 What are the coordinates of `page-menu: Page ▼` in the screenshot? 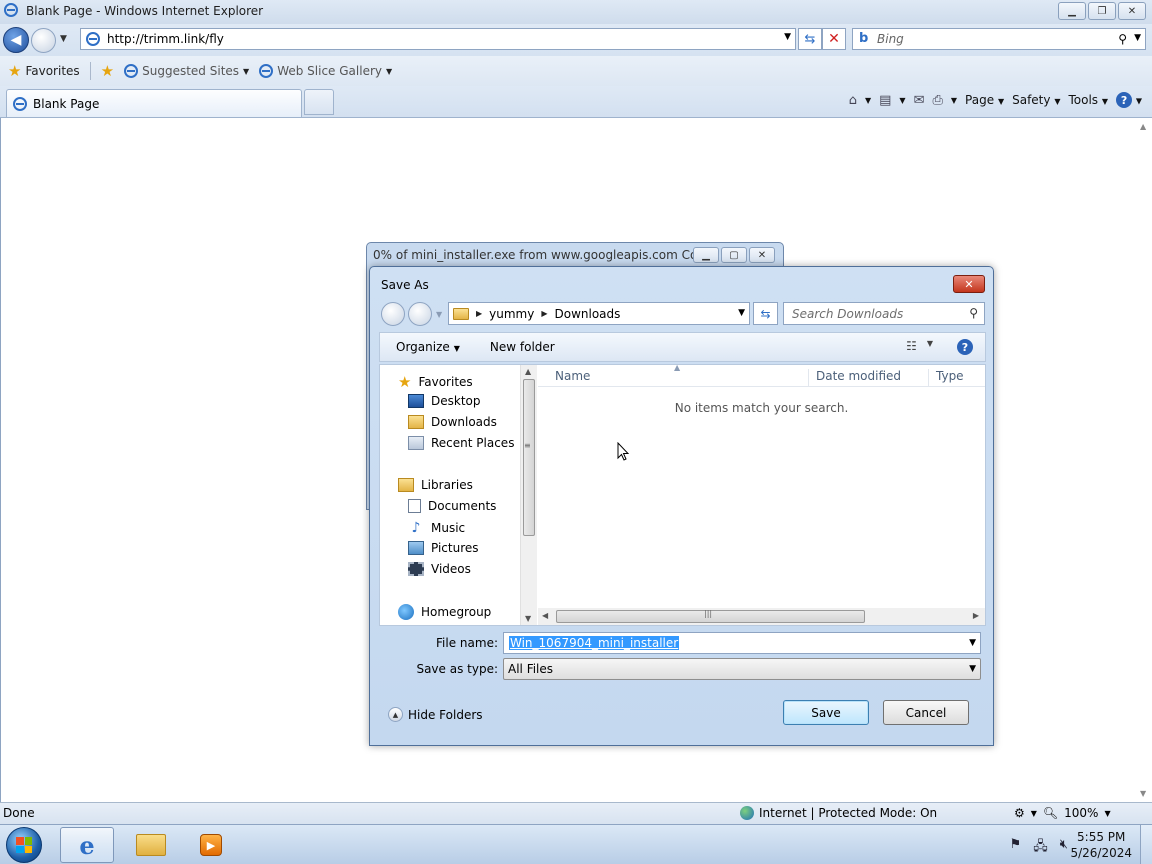 It's located at (984, 100).